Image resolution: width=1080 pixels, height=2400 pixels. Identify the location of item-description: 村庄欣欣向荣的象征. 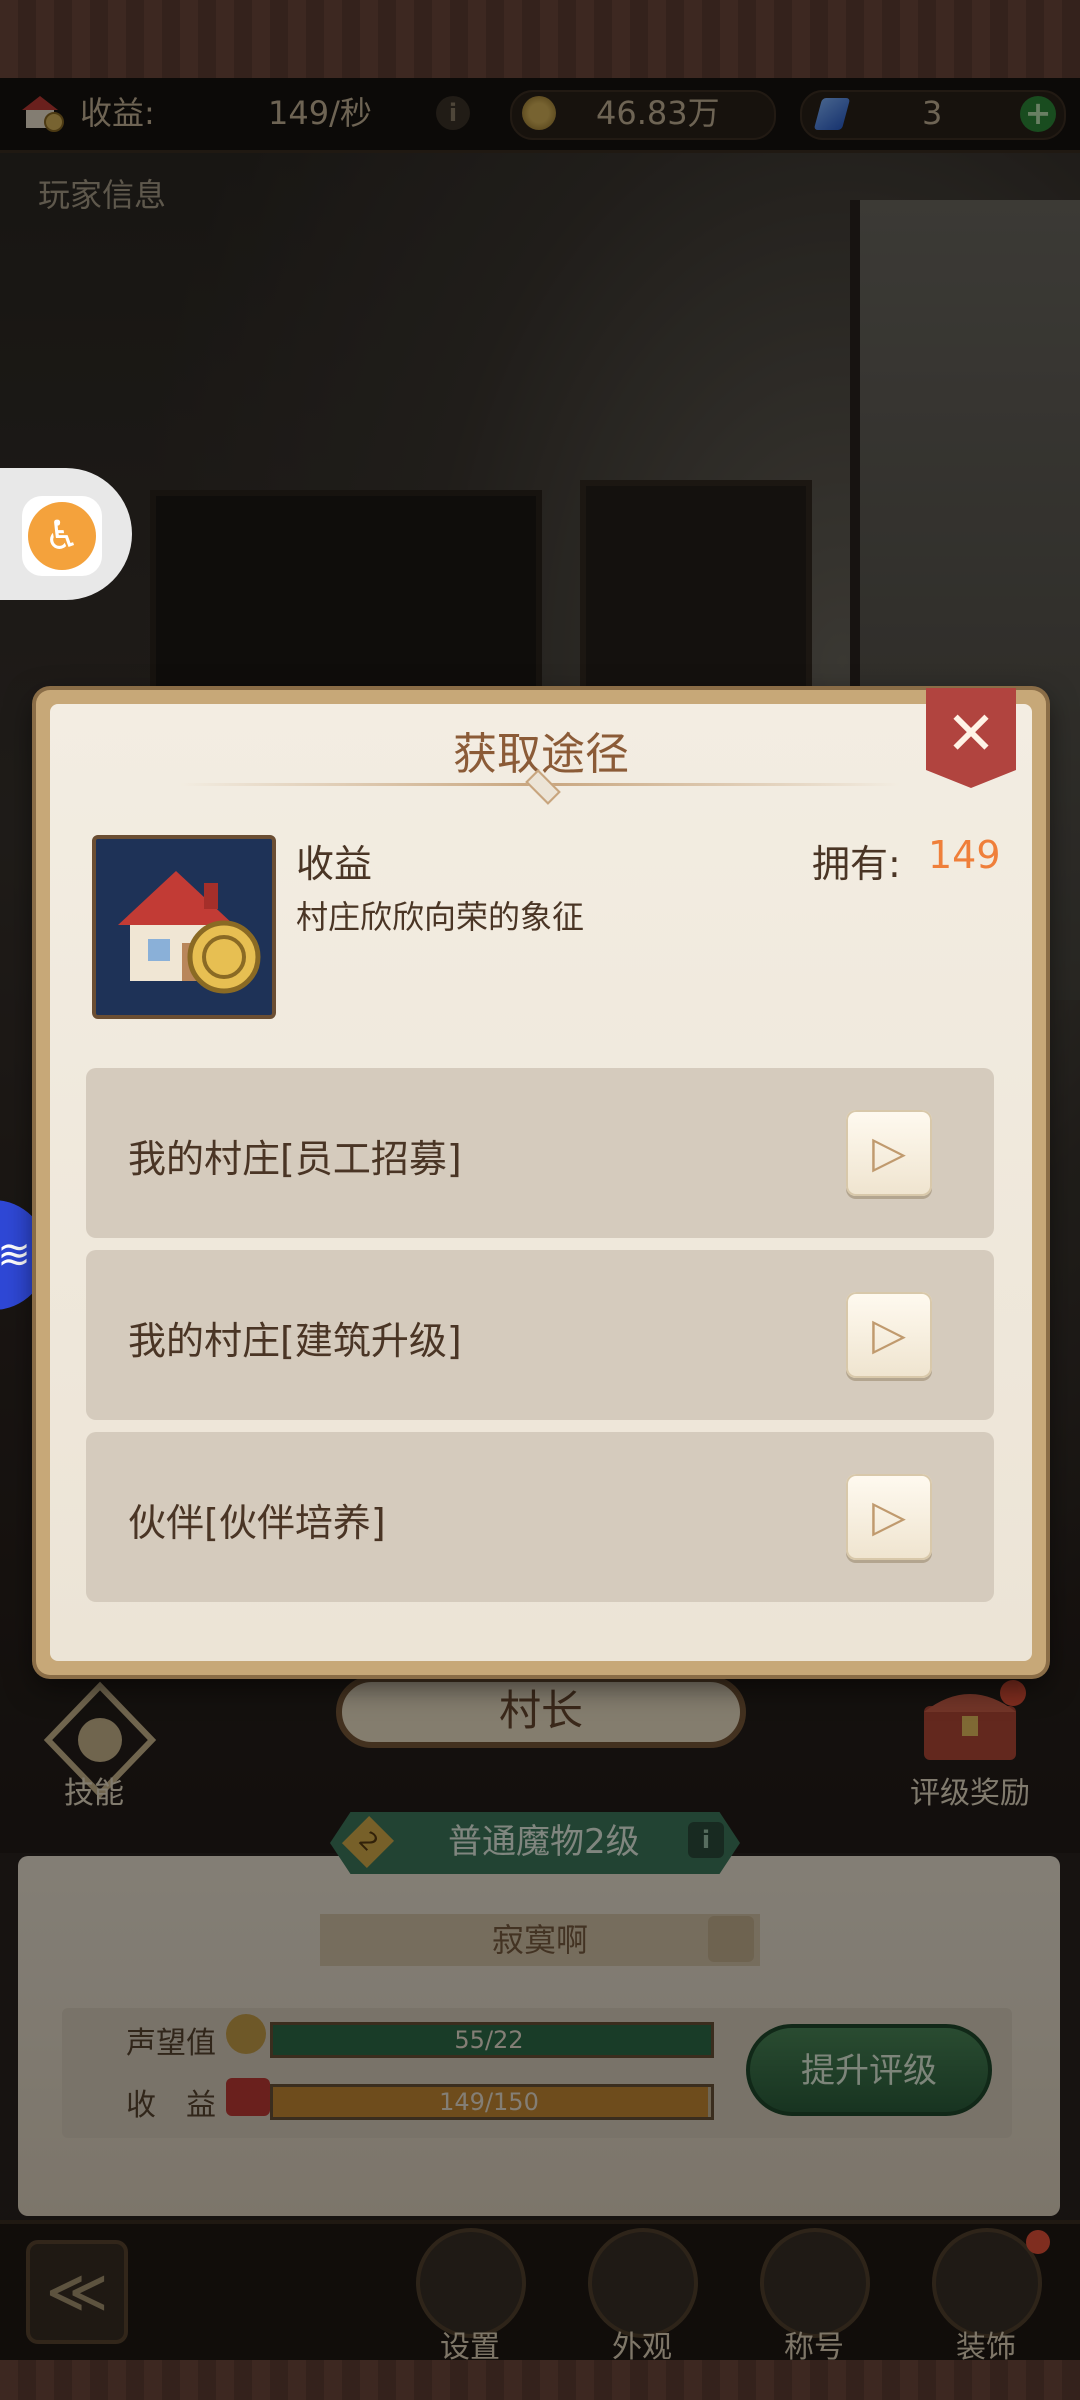
(440, 917).